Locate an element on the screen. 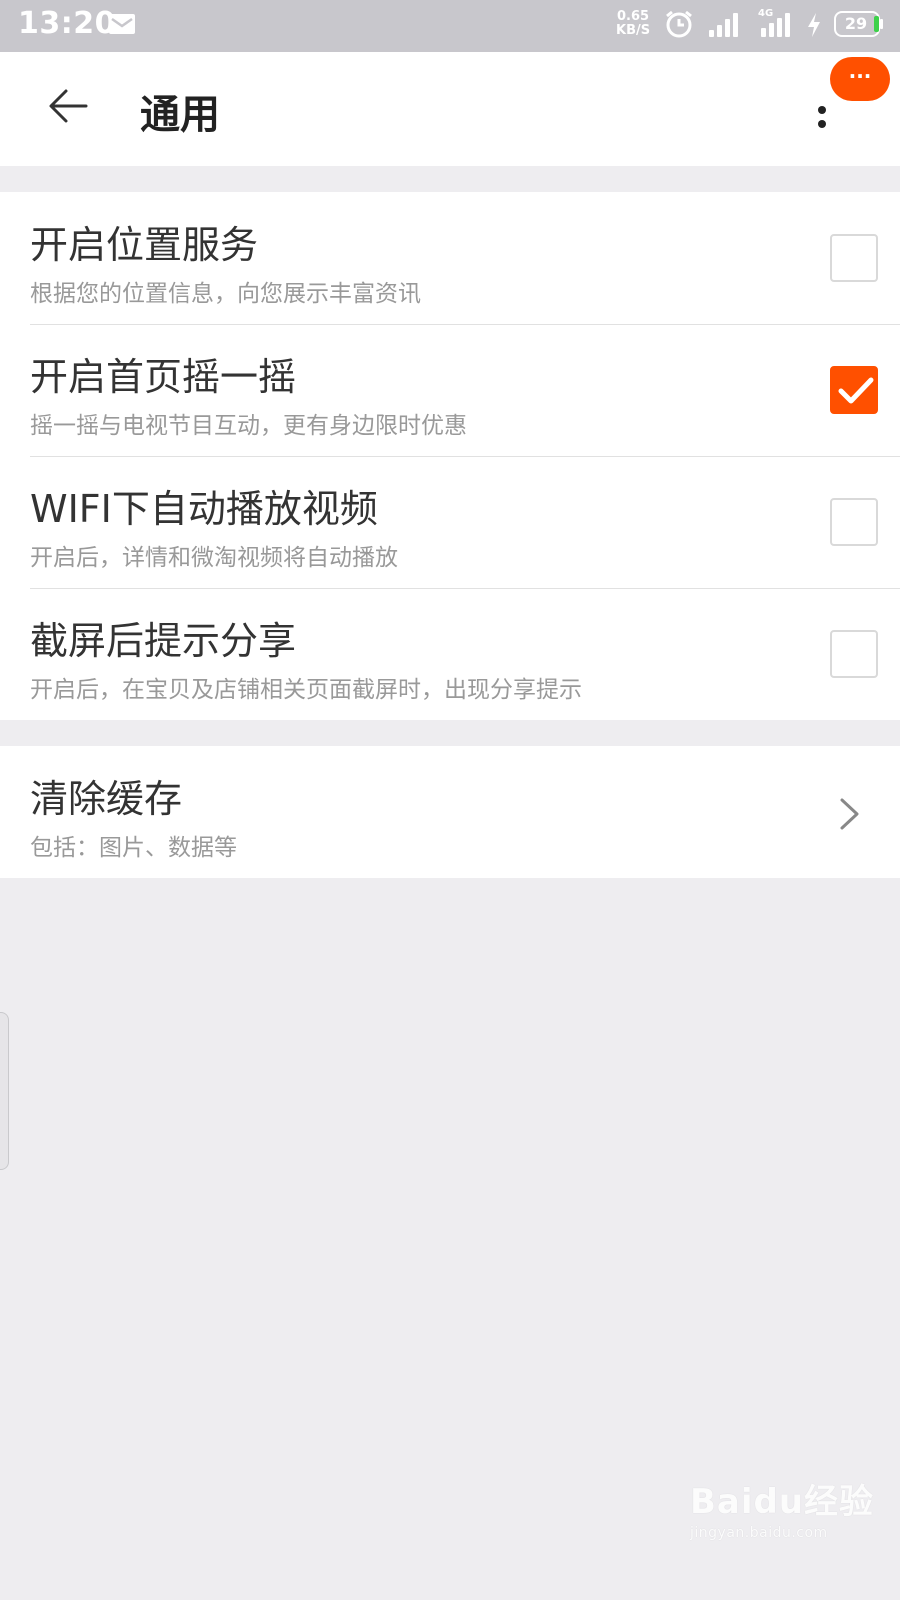 The width and height of the screenshot is (900, 1600). setting-row-screenshot-share: 截屏后提示分享 开启后，在宝贝及店铺相关页面截屏时，出现分享提示 is located at coordinates (450, 654).